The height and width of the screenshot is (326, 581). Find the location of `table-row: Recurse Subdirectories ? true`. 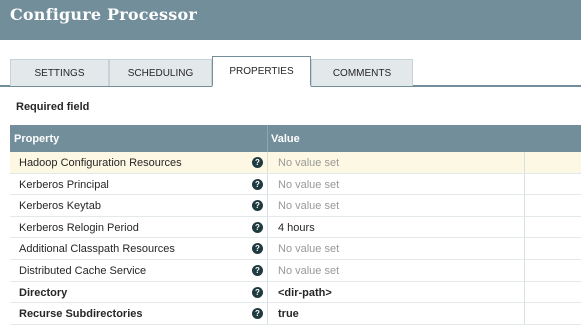

table-row: Recurse Subdirectories ? true is located at coordinates (295, 314).